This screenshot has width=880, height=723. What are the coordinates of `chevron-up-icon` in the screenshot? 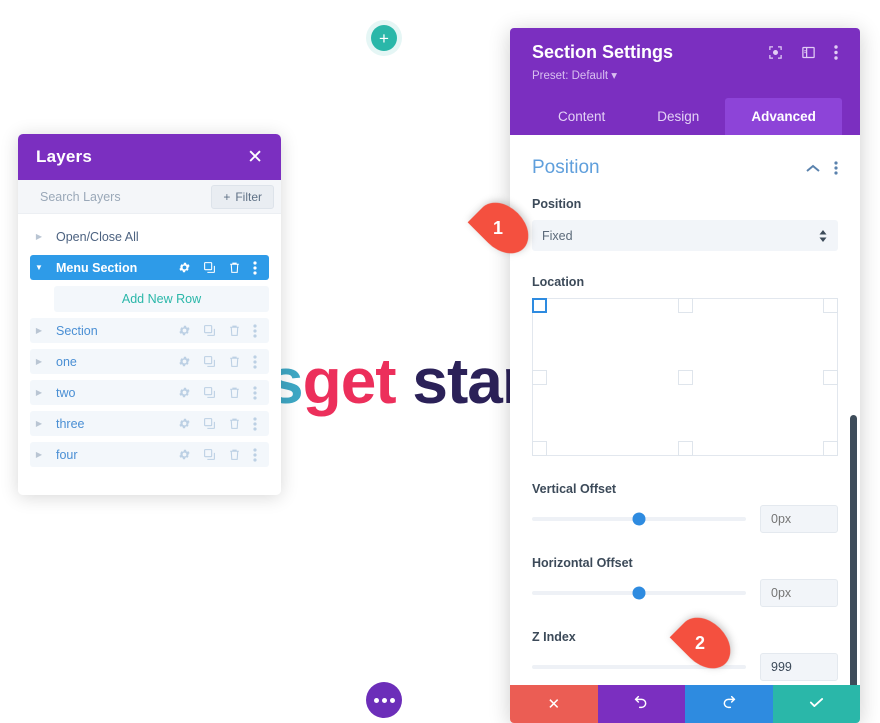 It's located at (813, 168).